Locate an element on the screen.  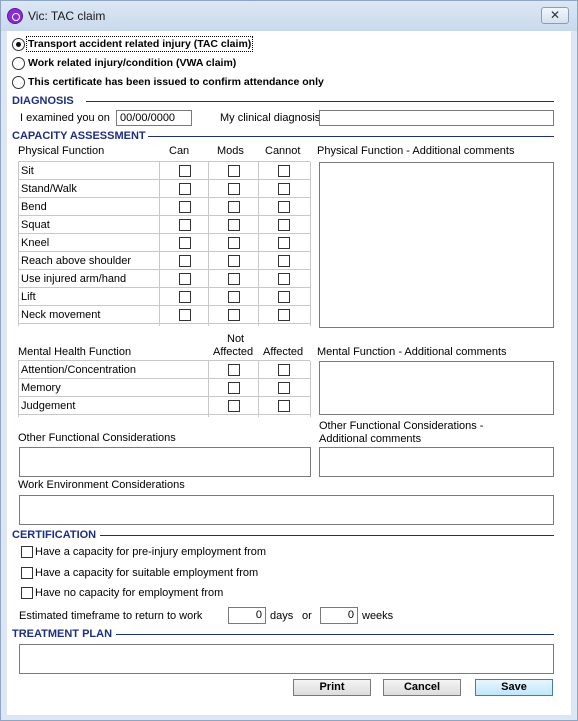
cancel-button: Cancel is located at coordinates (422, 687).